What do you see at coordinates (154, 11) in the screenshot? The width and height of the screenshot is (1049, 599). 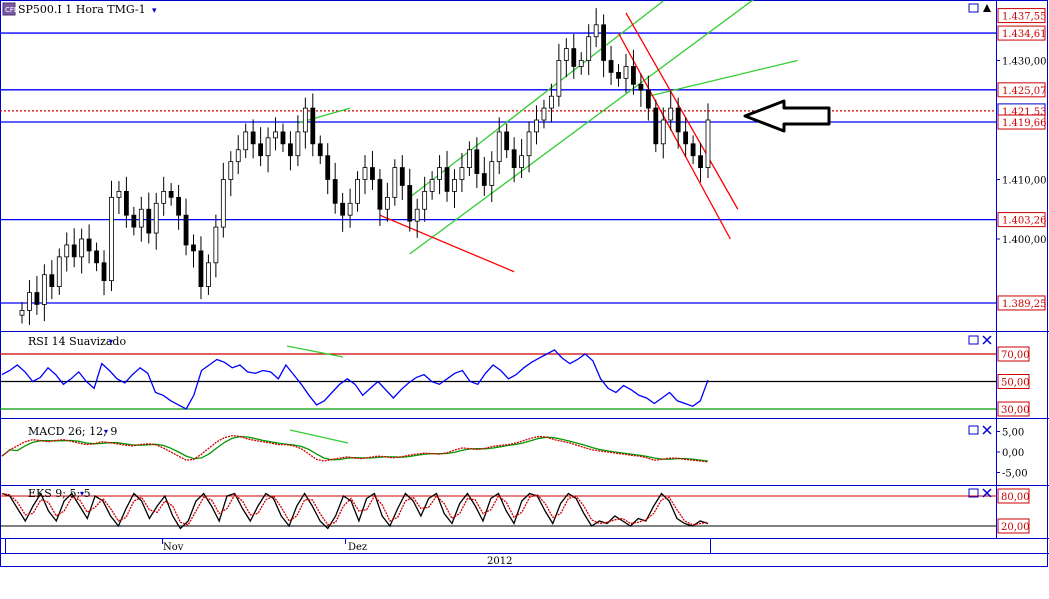 I see `title-menu-caret: ▾` at bounding box center [154, 11].